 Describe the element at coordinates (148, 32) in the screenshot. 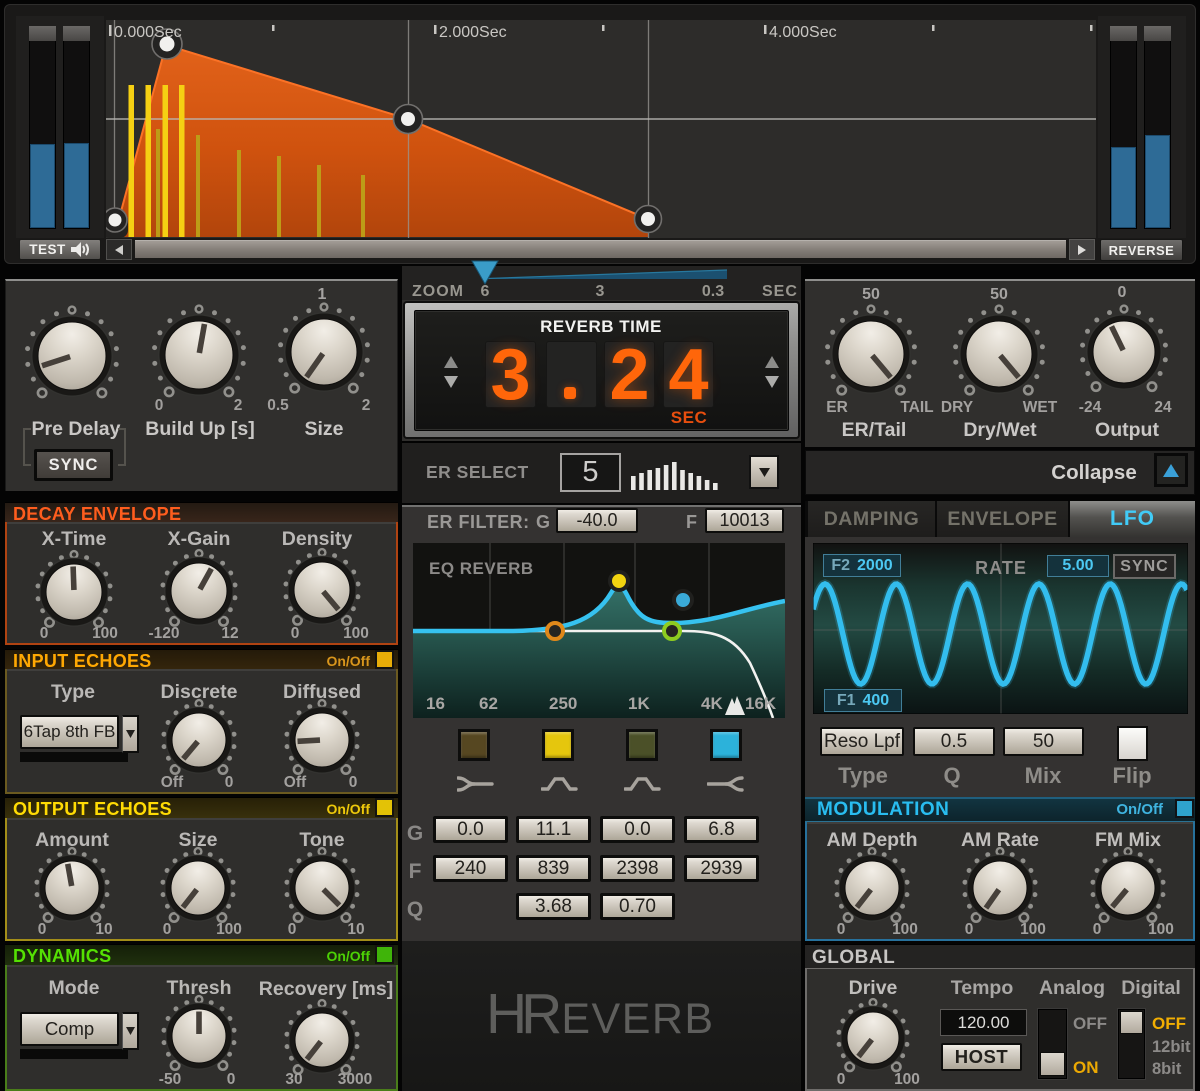

I see `svg-text: 0.000Sec` at that location.